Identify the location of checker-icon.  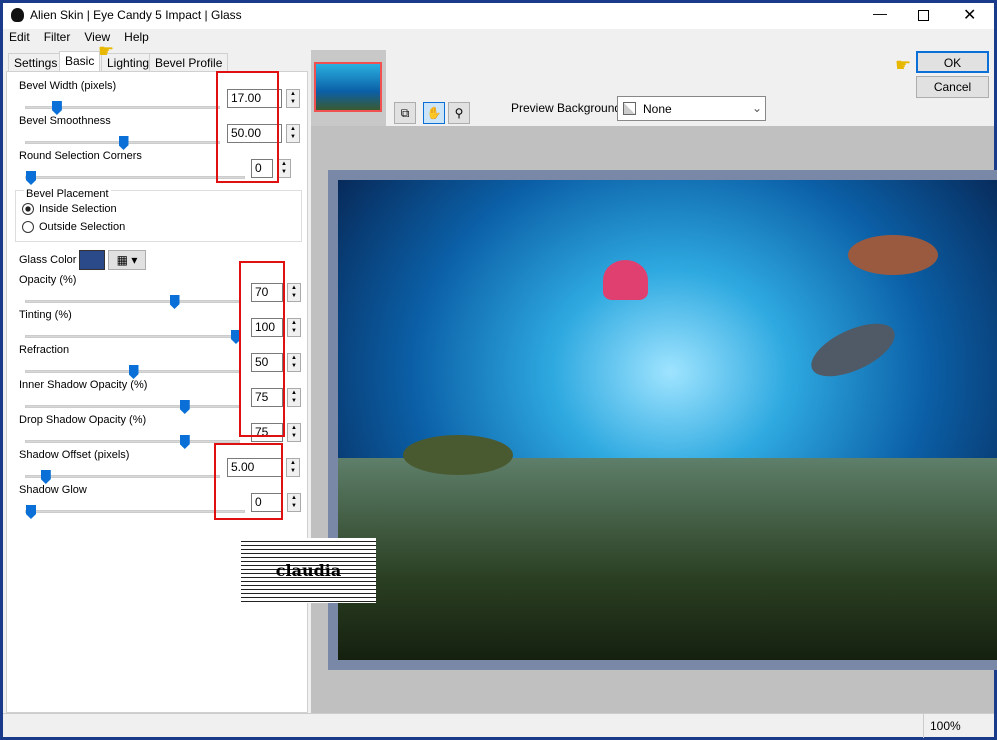
(629, 108).